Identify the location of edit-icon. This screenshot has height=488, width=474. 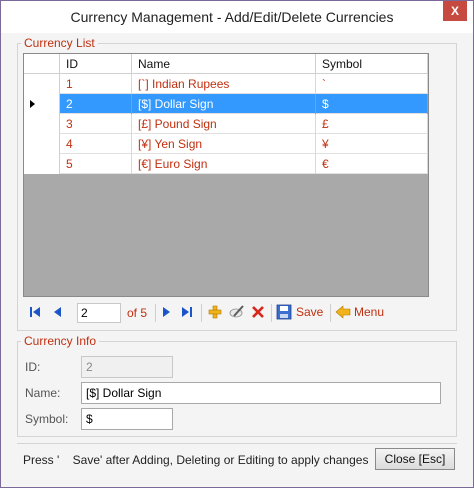
(237, 313).